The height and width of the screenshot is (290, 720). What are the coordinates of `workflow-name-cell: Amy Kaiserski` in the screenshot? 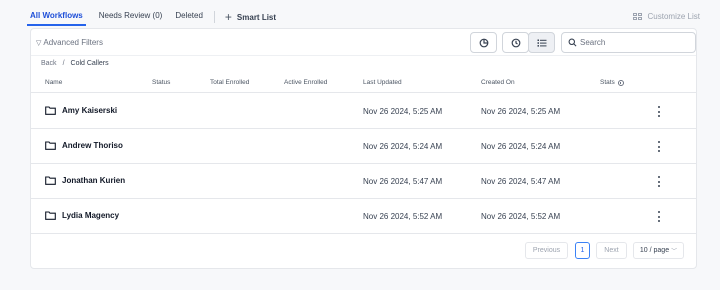 It's located at (81, 110).